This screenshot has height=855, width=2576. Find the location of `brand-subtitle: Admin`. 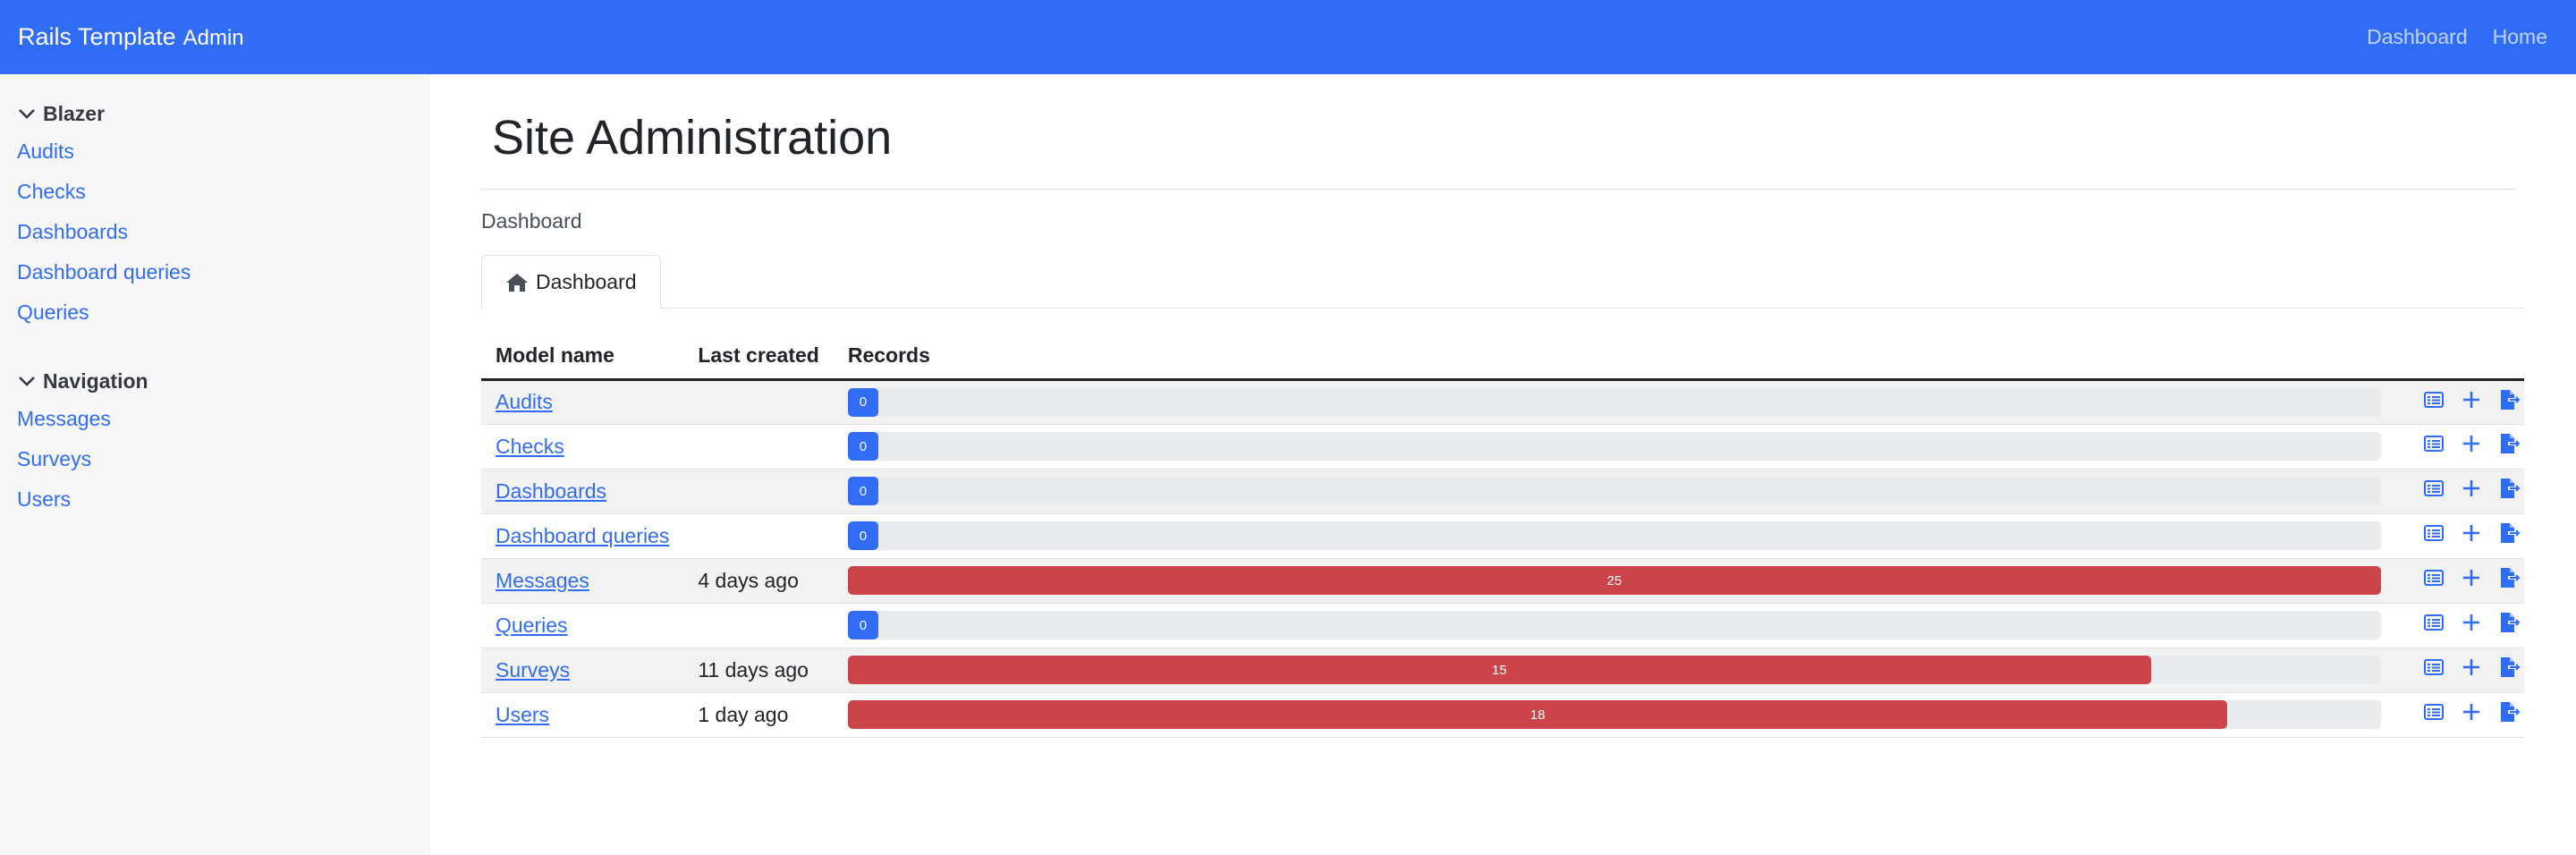

brand-subtitle: Admin is located at coordinates (213, 39).